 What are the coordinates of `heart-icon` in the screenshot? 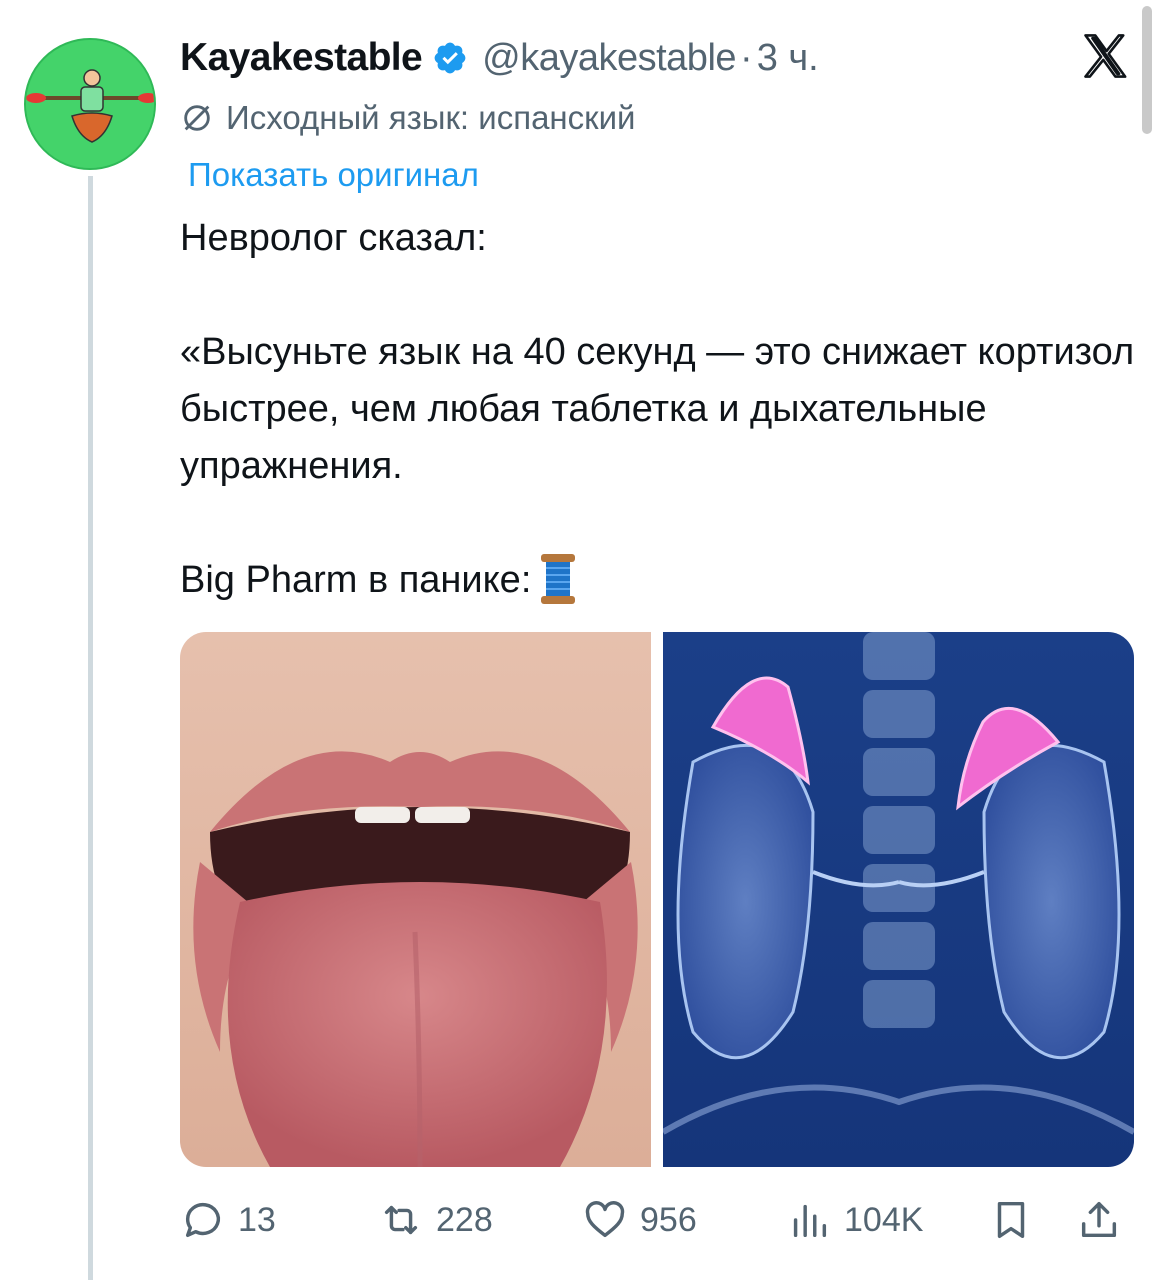 It's located at (605, 1219).